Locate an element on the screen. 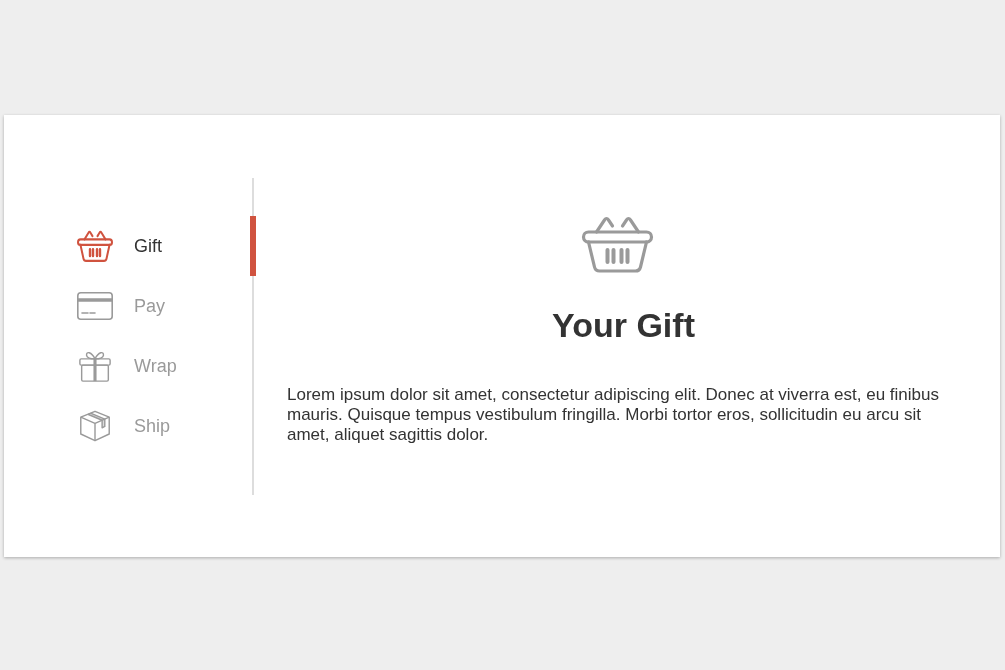  panel-body-text: Lorem ipsum dolor sit amet, consectetur adipiscing elit. Donec at viverra est, eu finibus mauris. Quisque tempus vestibulum fringilla. Morbi tortor eros, sollicitudin eu arcu sit amet, aliquet sagittis dolor. is located at coordinates (613, 415).